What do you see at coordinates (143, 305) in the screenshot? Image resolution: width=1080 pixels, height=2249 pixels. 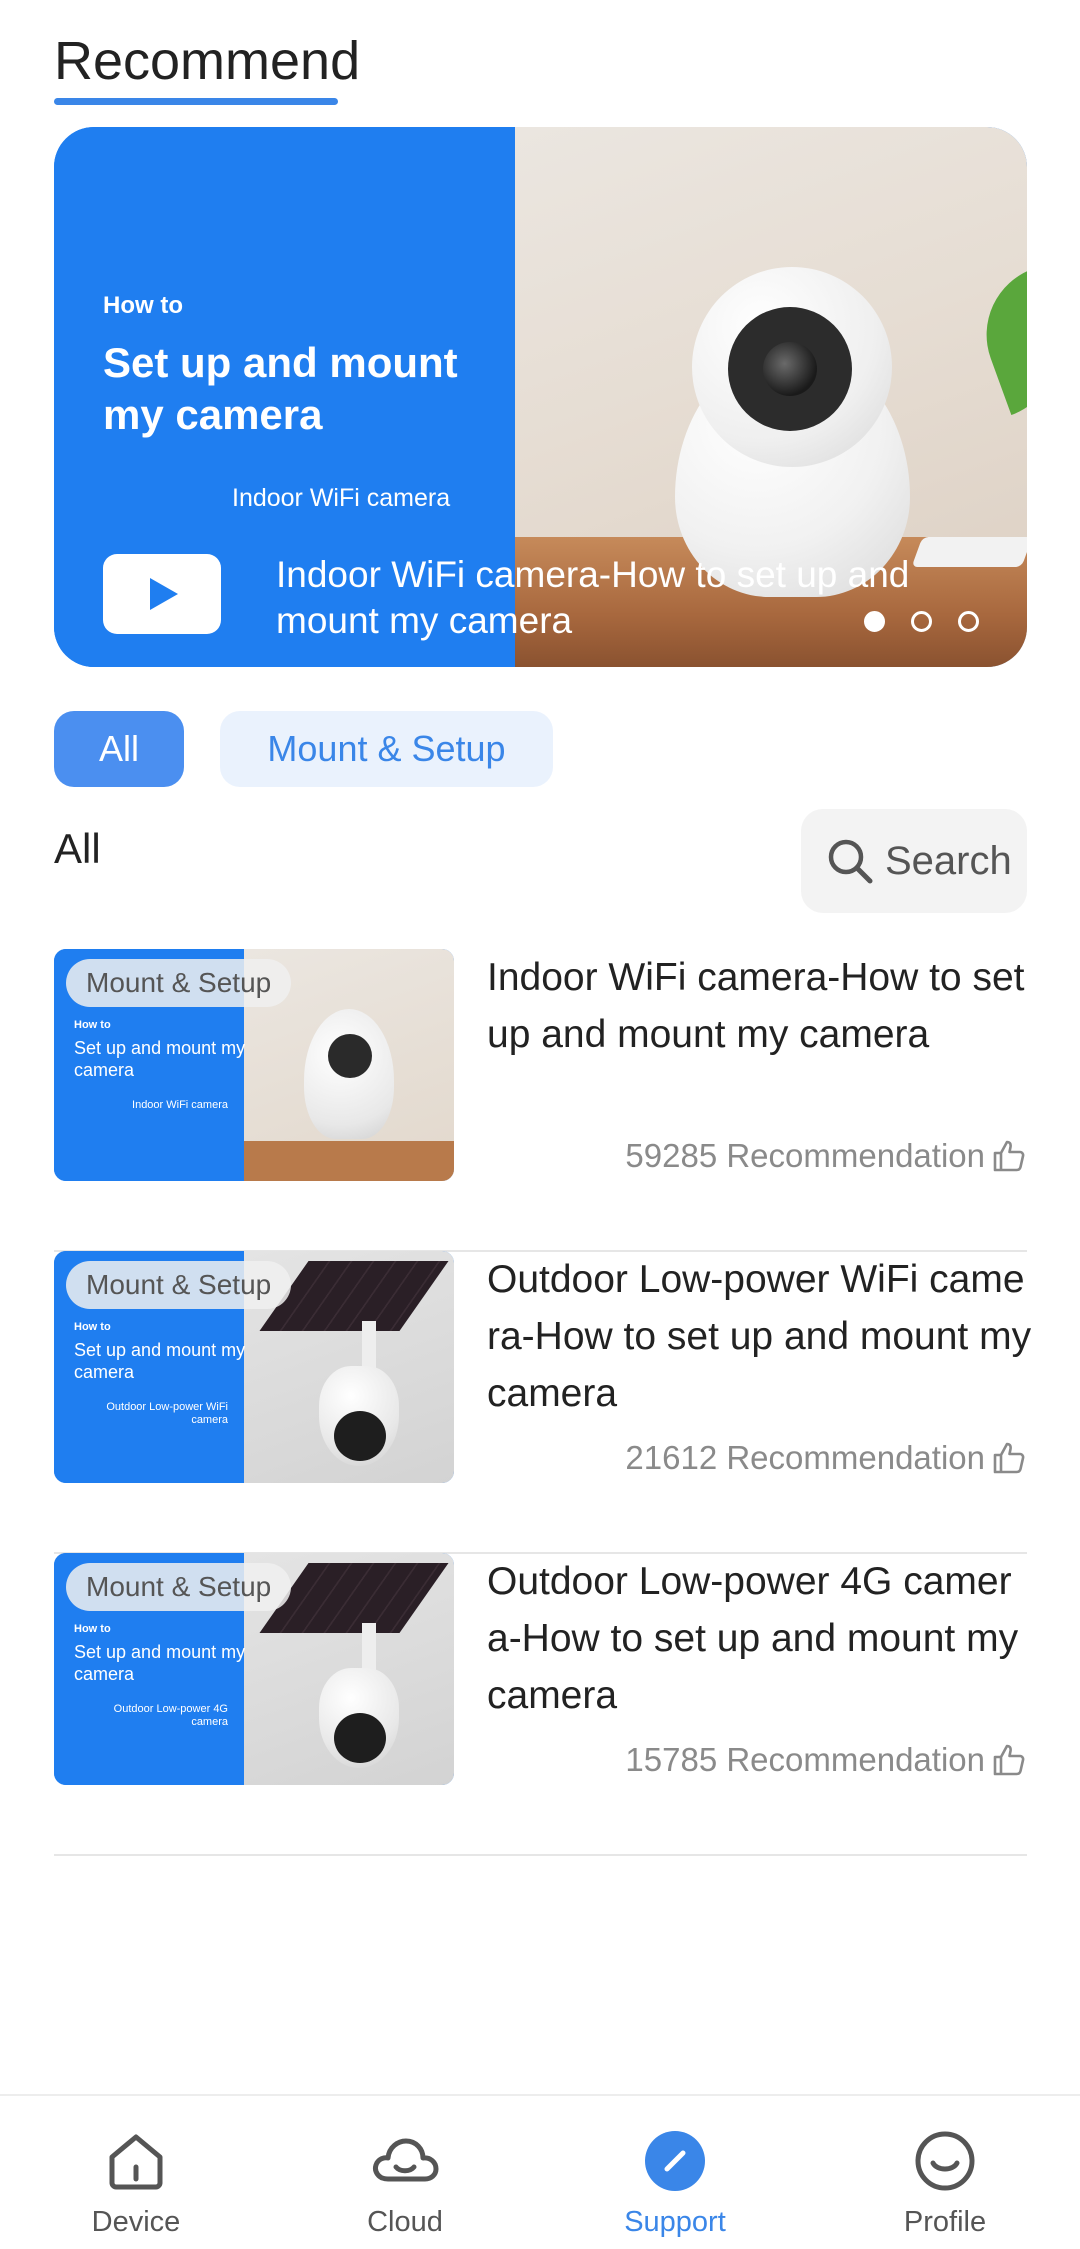 I see `banner-how-to: How to` at bounding box center [143, 305].